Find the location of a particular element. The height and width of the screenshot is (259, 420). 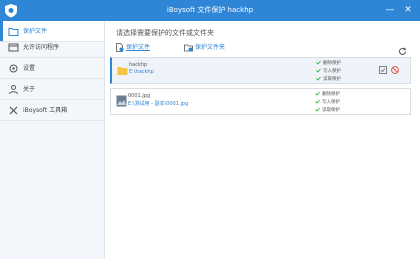

remove-icon is located at coordinates (395, 70).